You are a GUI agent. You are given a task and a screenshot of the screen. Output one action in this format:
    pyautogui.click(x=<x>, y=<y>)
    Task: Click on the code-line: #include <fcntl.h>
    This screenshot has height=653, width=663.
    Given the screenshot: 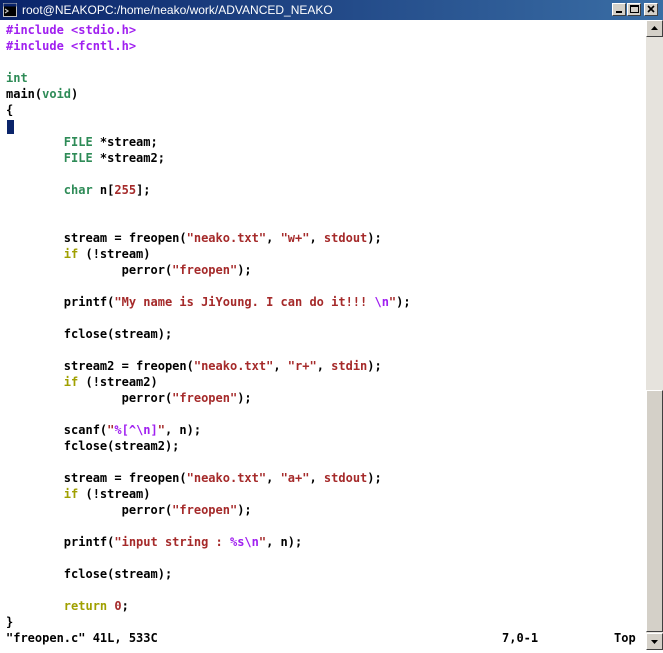 What is the action you would take?
    pyautogui.click(x=71, y=46)
    